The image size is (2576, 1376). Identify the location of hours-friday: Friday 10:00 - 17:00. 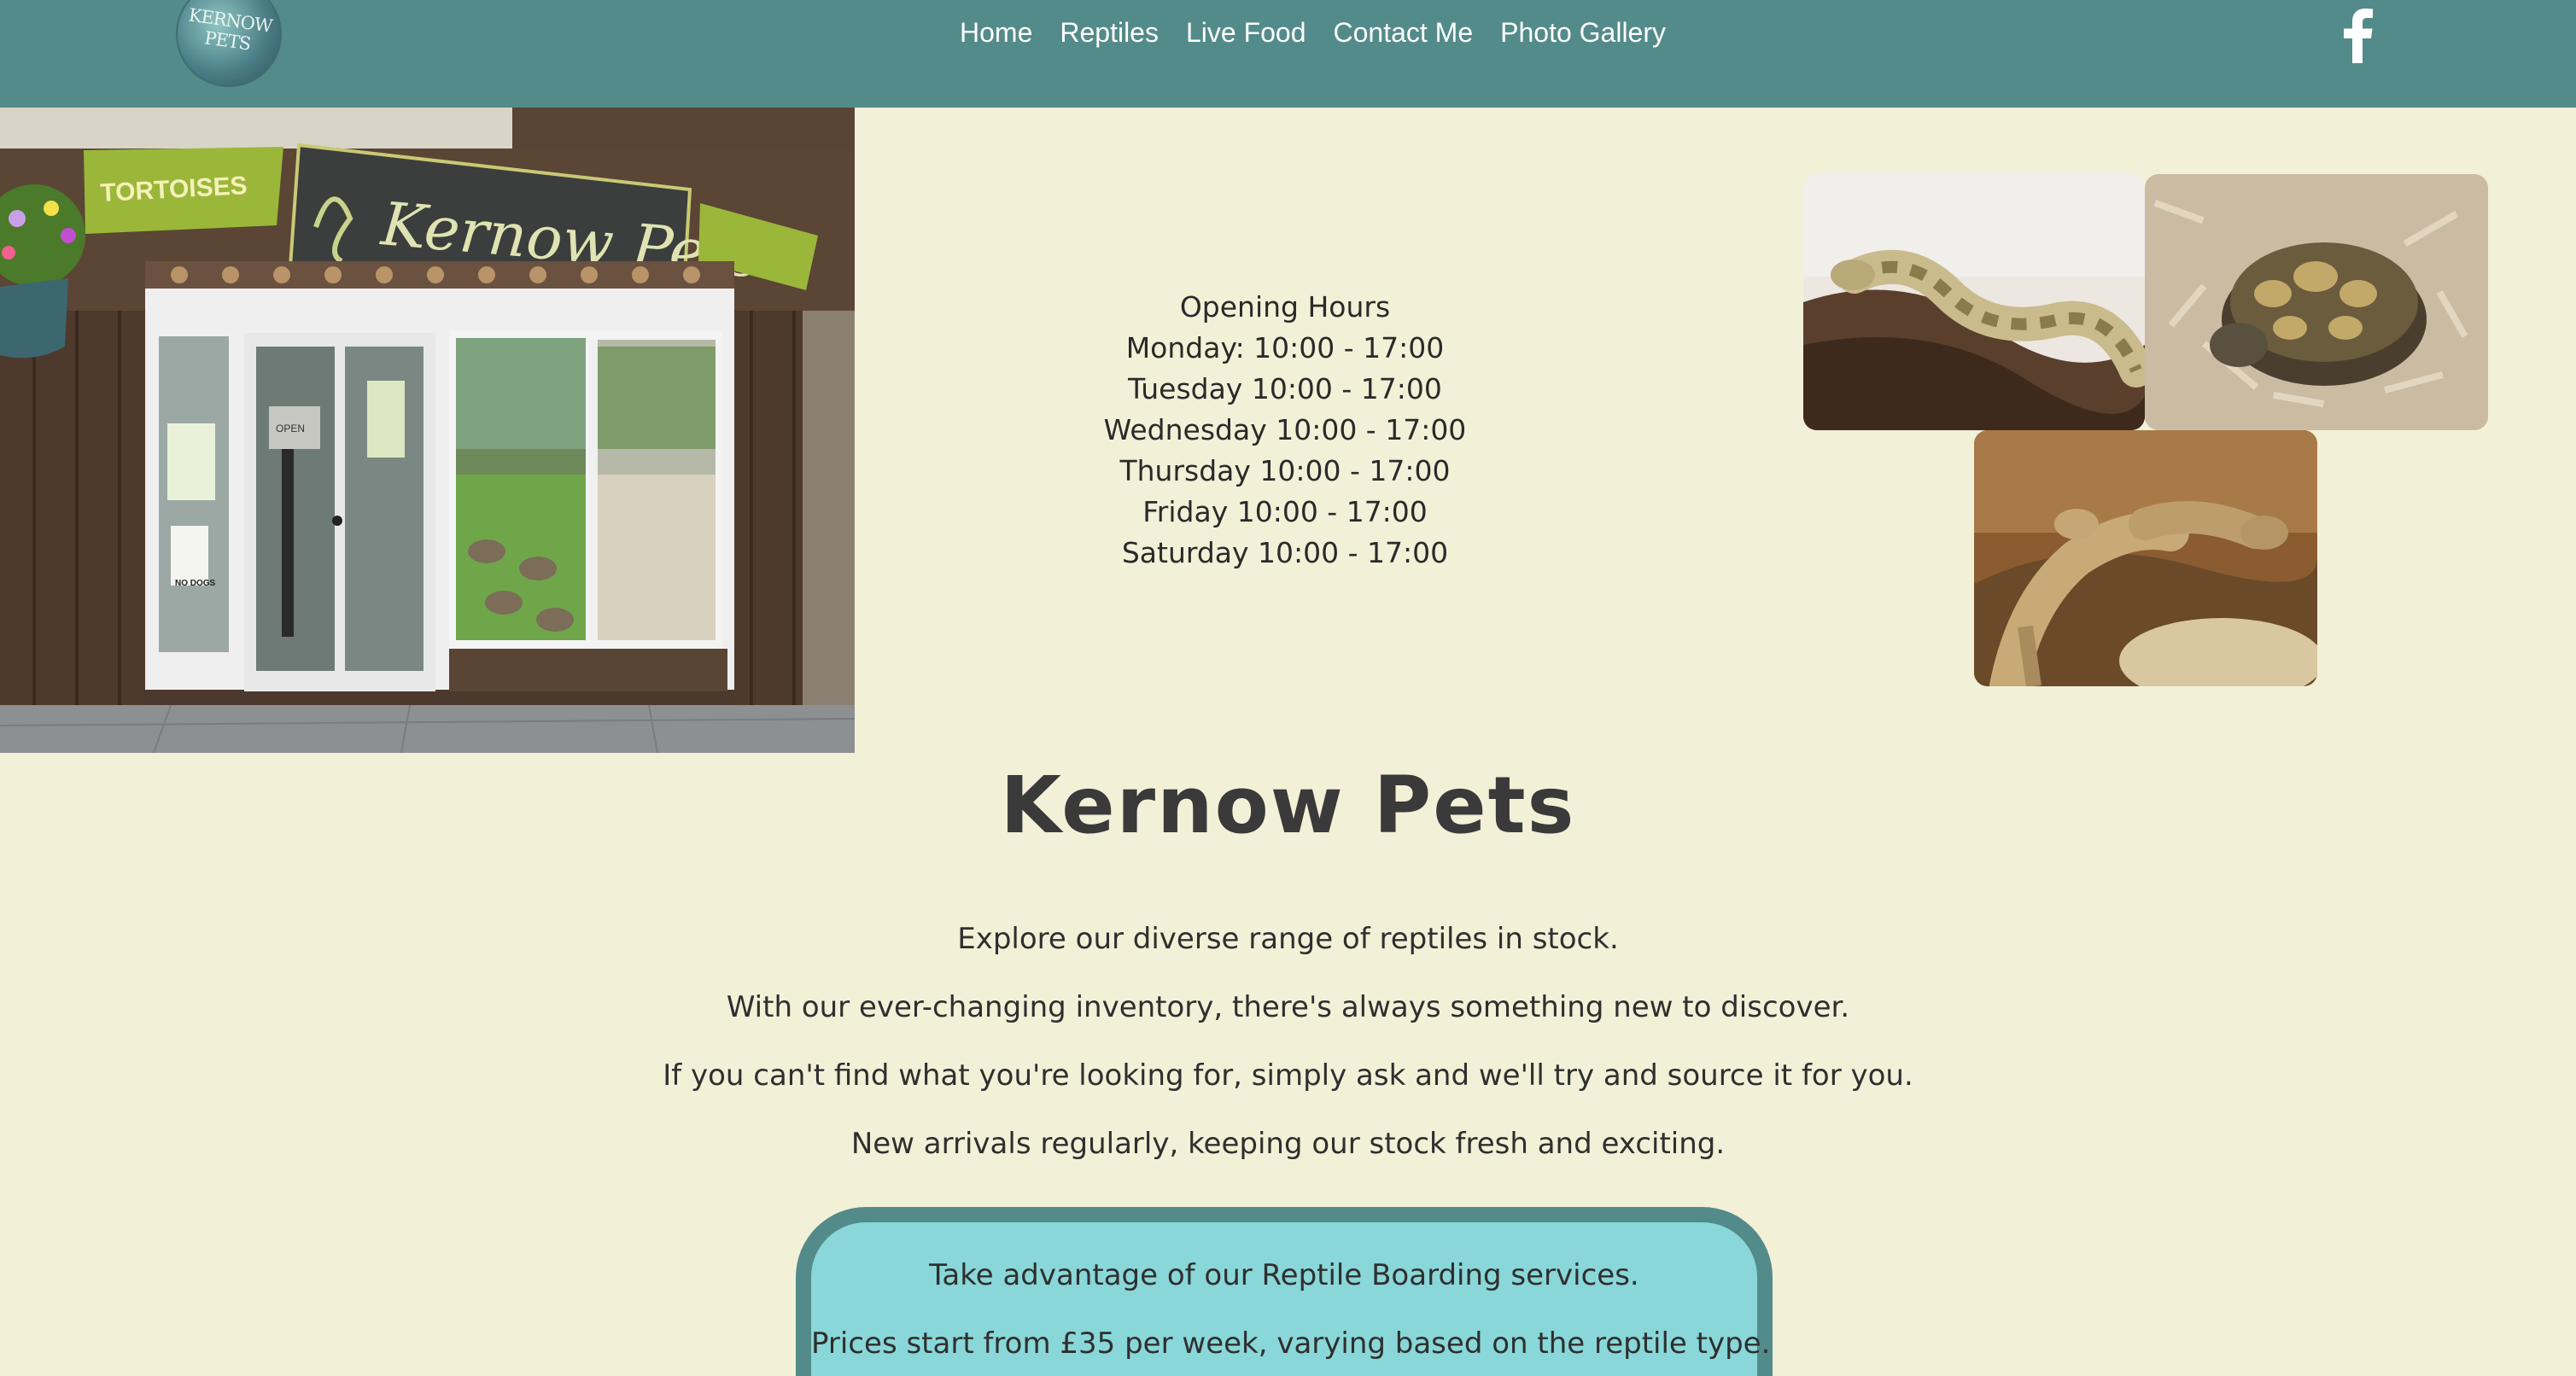
(1285, 511).